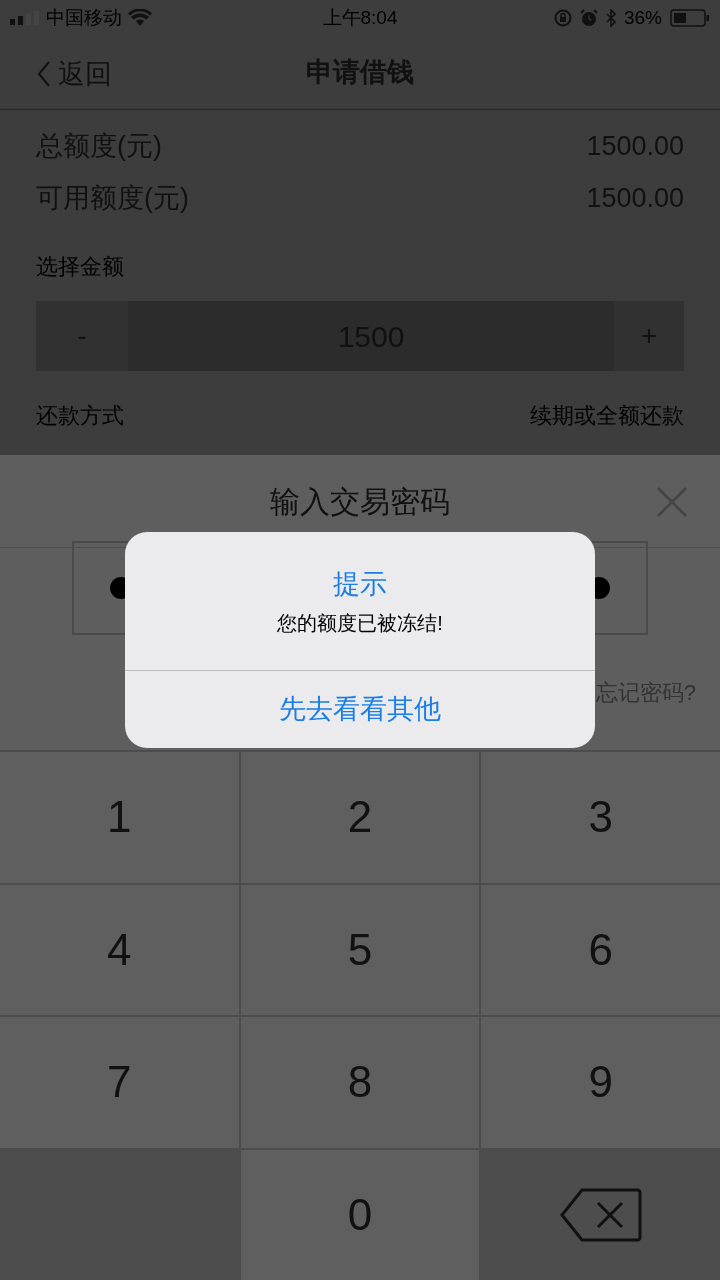 This screenshot has width=720, height=1280. What do you see at coordinates (607, 416) in the screenshot?
I see `row-value: 续期或全额还款` at bounding box center [607, 416].